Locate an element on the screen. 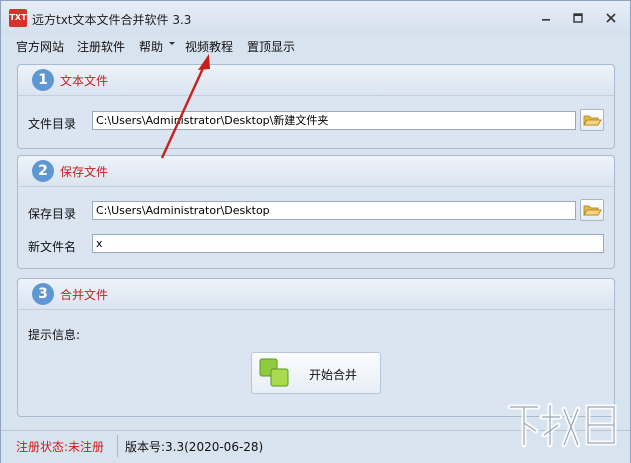 Image resolution: width=631 pixels, height=463 pixels. annotation-arrow-icon is located at coordinates (185, 106).